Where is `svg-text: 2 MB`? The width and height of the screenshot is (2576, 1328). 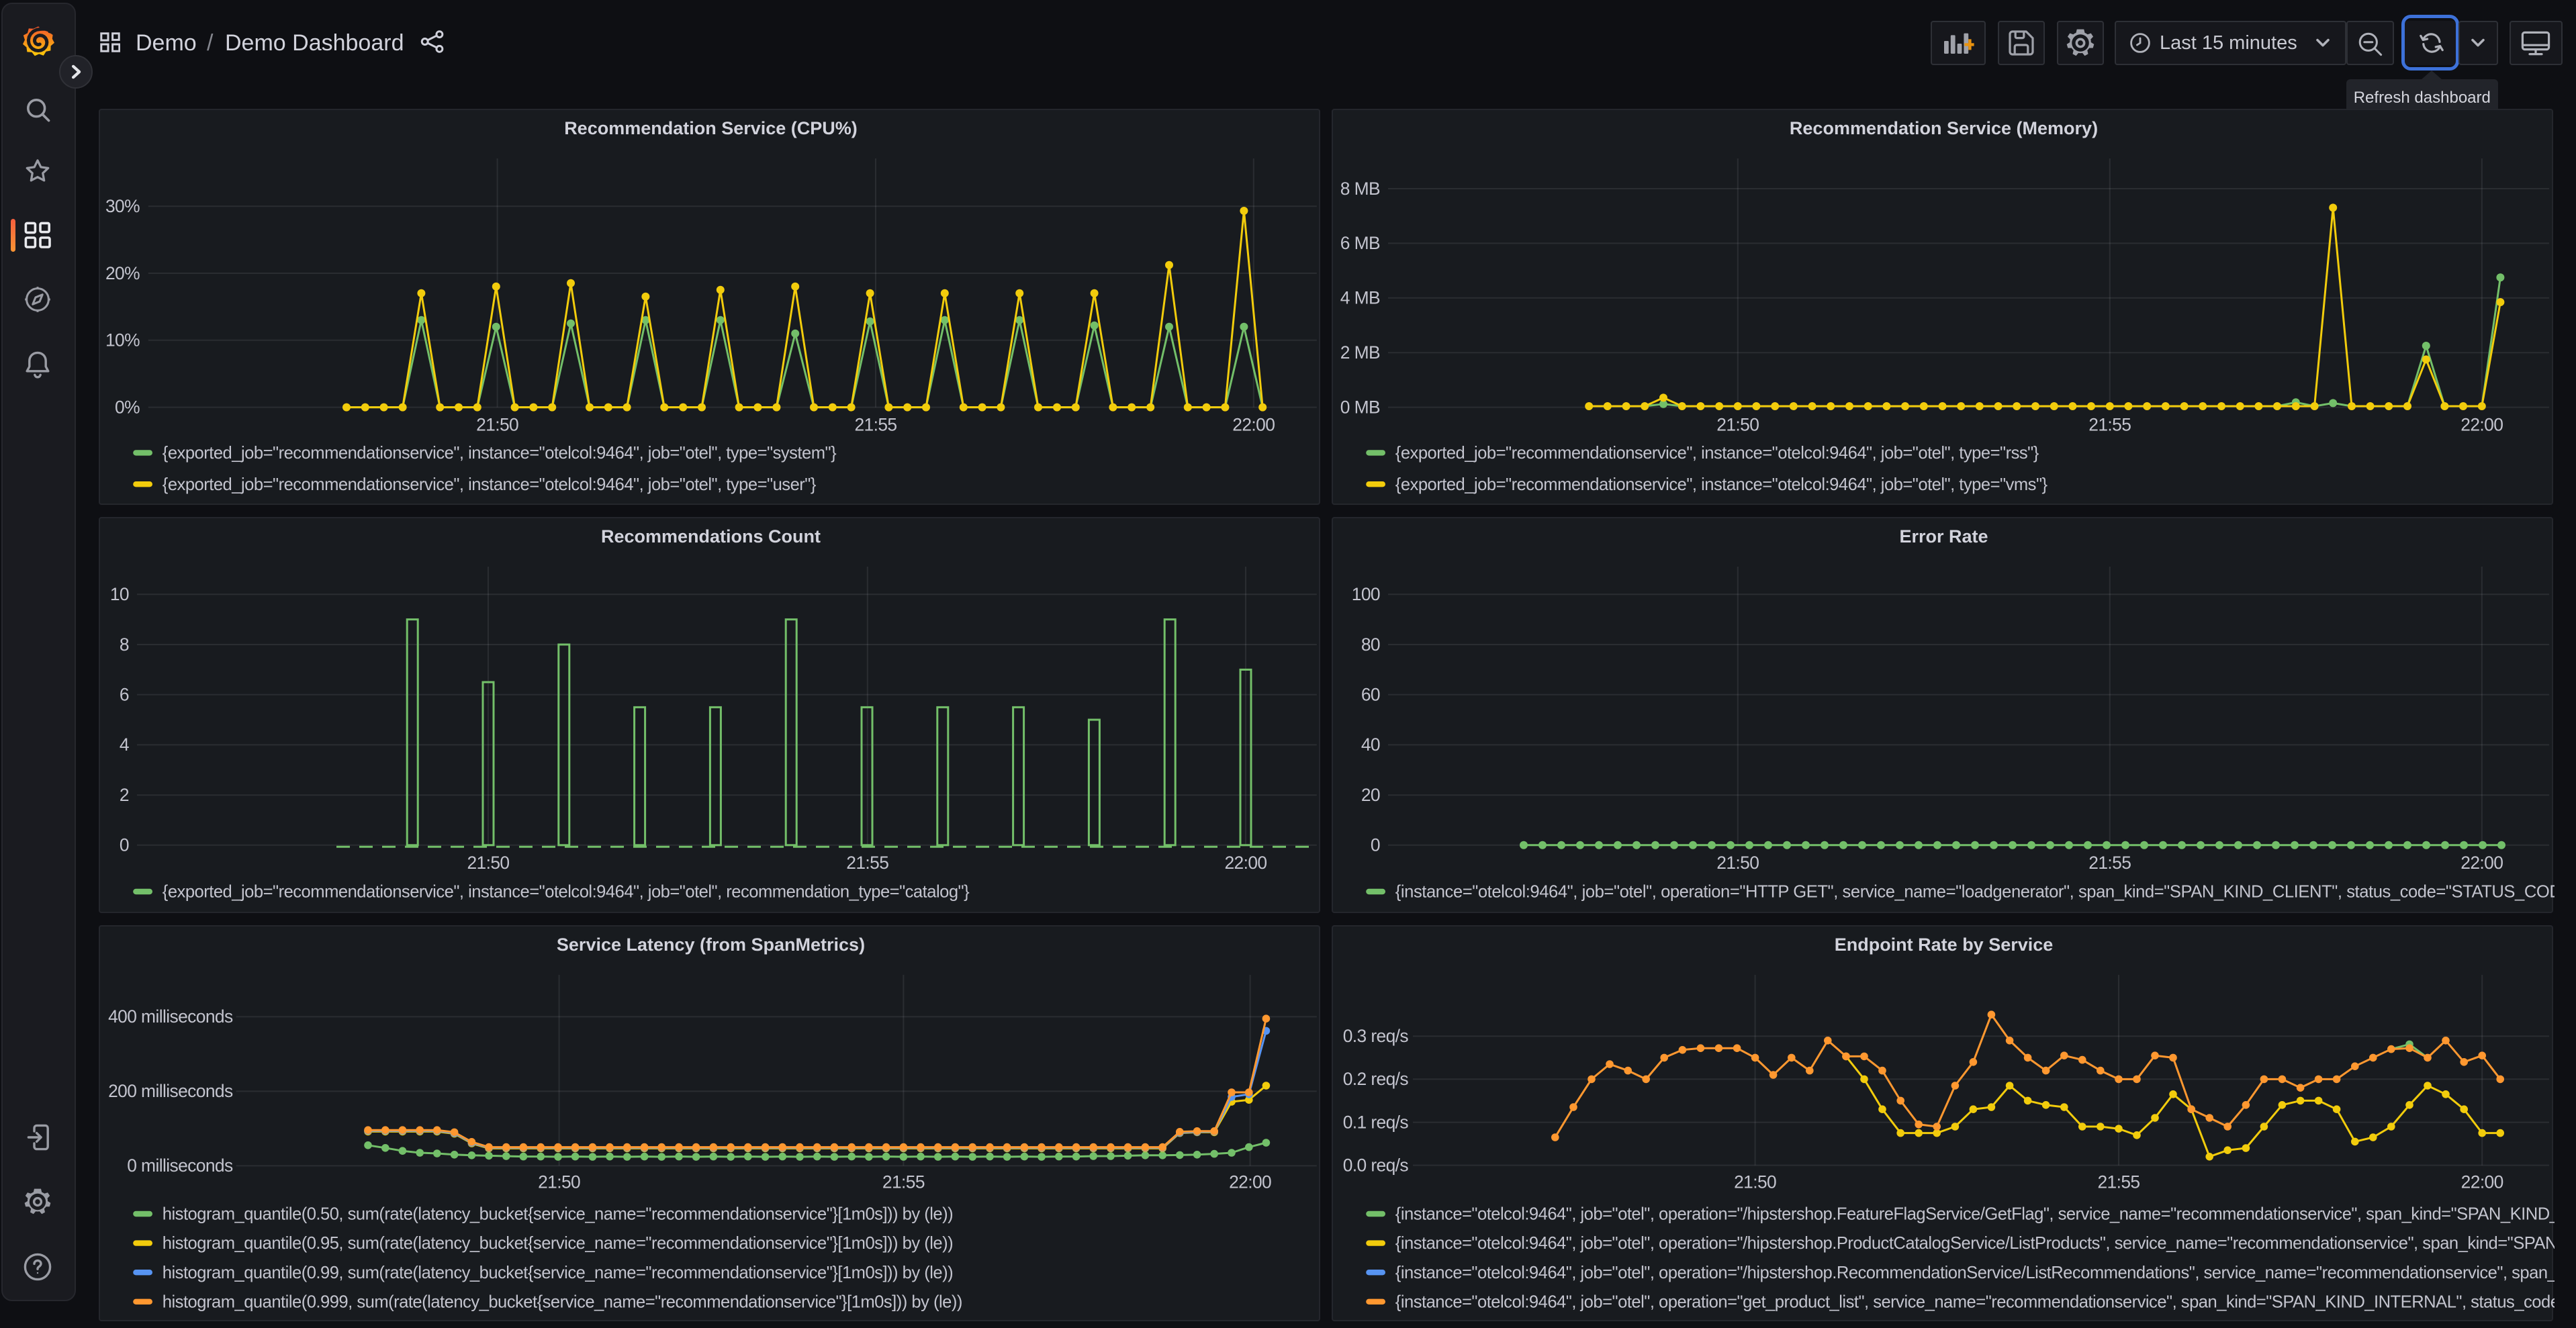
svg-text: 2 MB is located at coordinates (1360, 352).